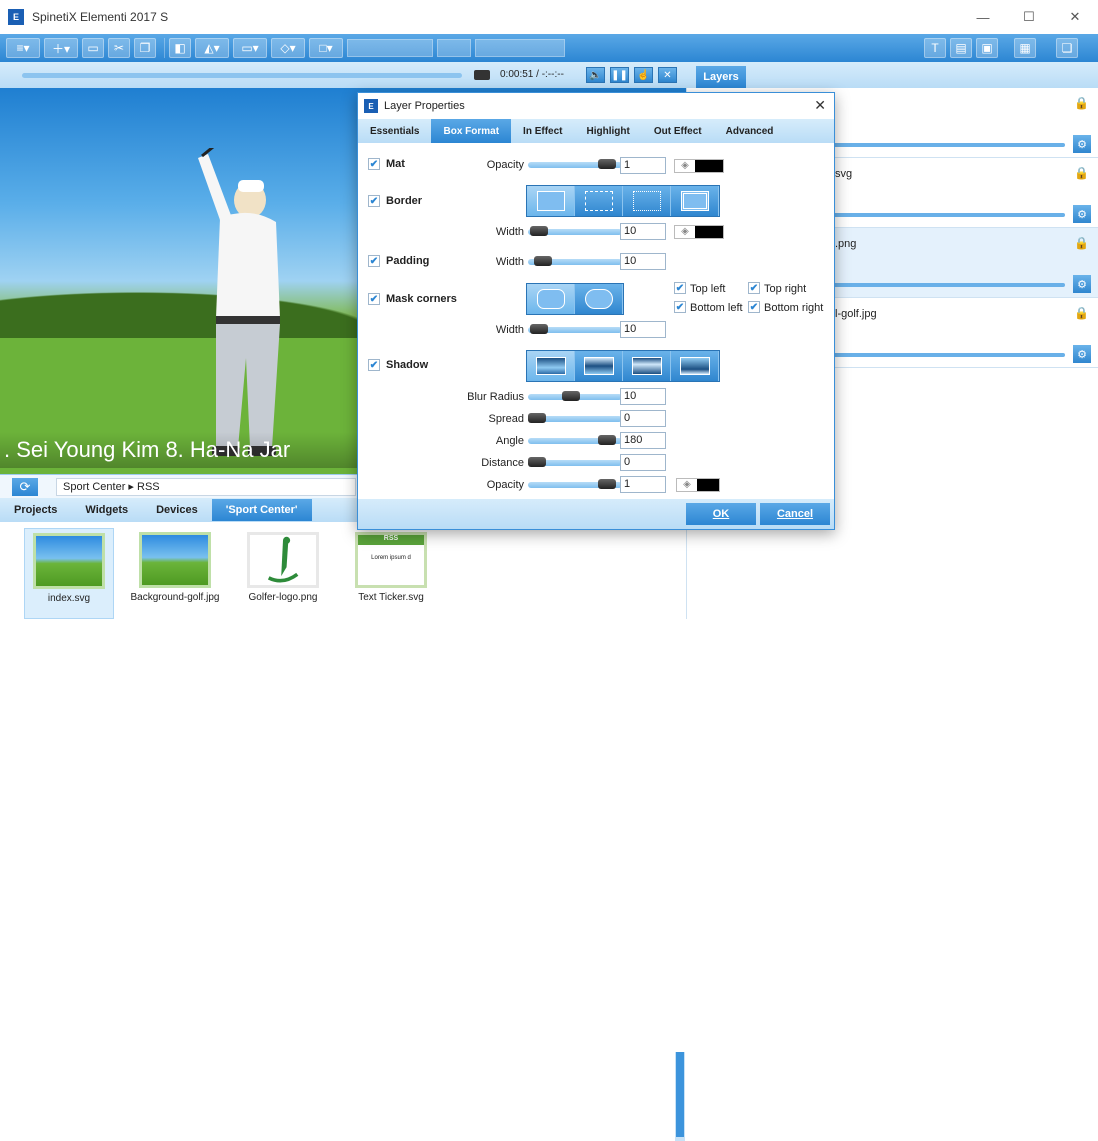  What do you see at coordinates (599, 299) in the screenshot?
I see `mask-rounder-option` at bounding box center [599, 299].